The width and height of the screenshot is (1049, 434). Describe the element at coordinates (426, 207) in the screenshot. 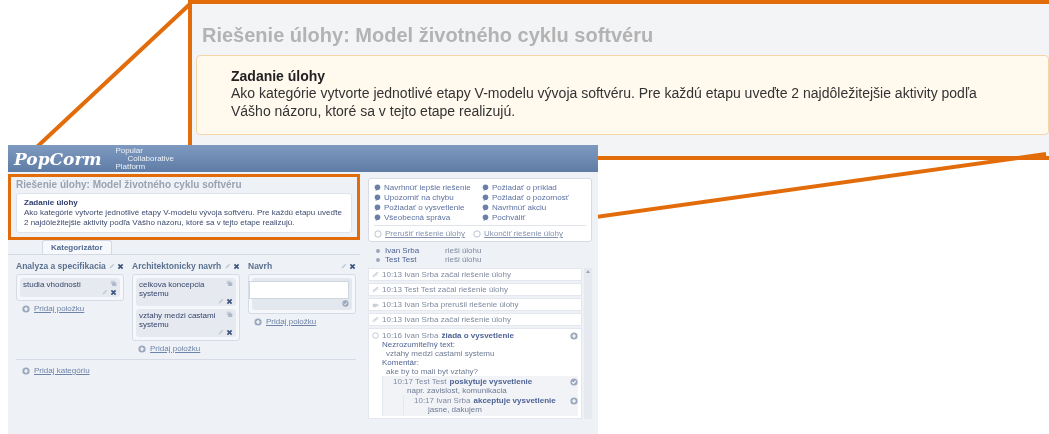

I see `action-link: Požiadať o vysvetlenie` at that location.